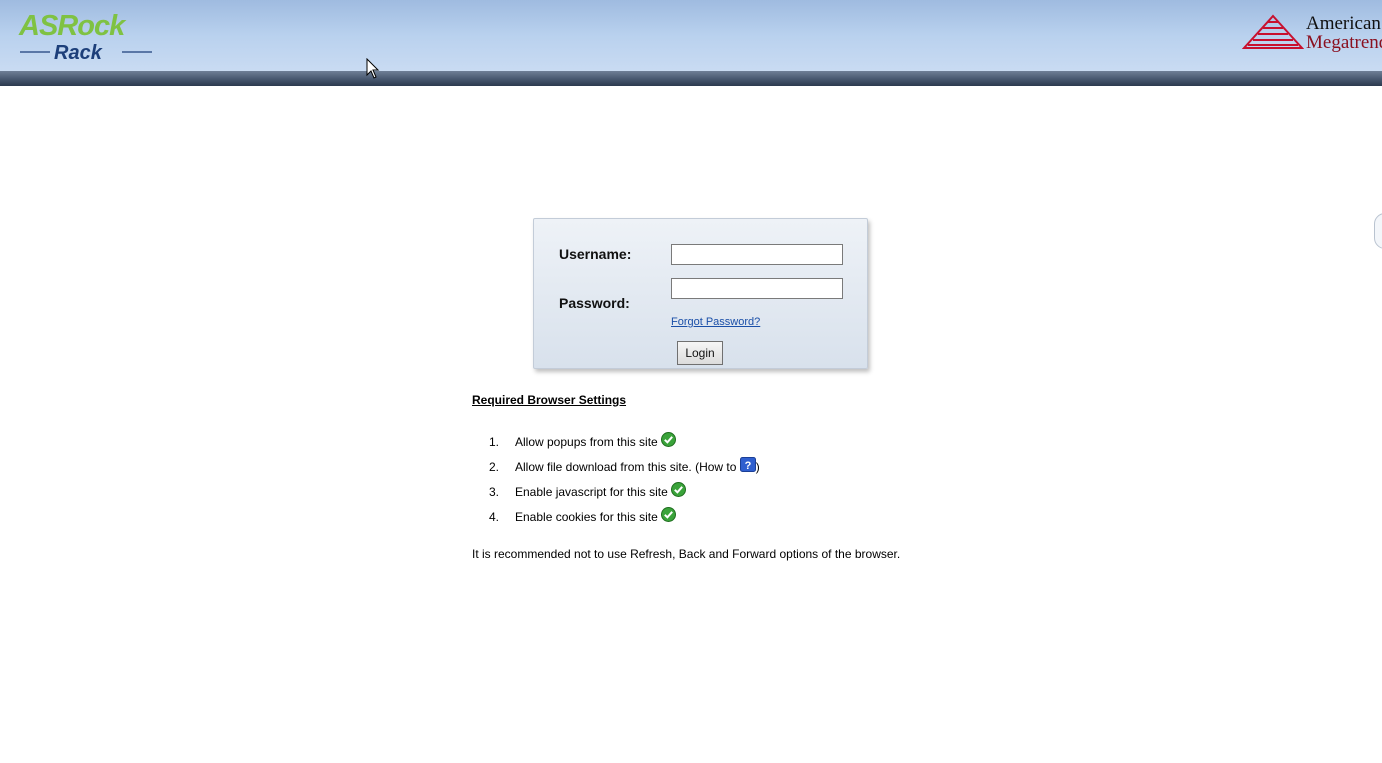 The width and height of the screenshot is (1382, 763). What do you see at coordinates (494, 492) in the screenshot?
I see `list-item-number: 3.` at bounding box center [494, 492].